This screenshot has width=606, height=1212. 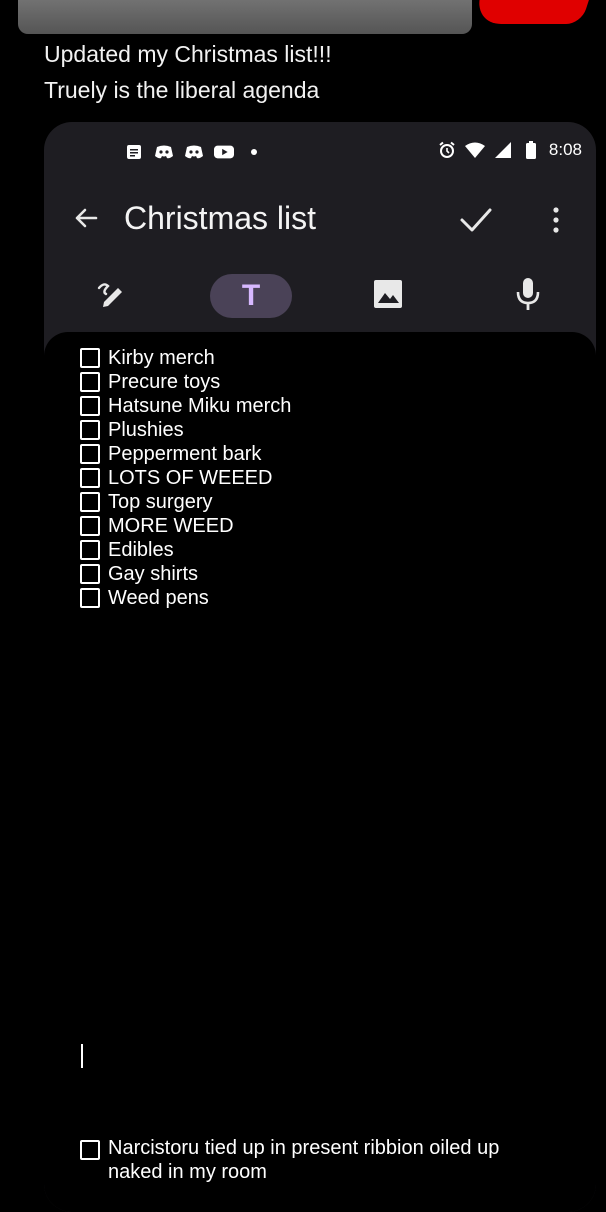 I want to click on note-title: Christmas list, so click(x=220, y=218).